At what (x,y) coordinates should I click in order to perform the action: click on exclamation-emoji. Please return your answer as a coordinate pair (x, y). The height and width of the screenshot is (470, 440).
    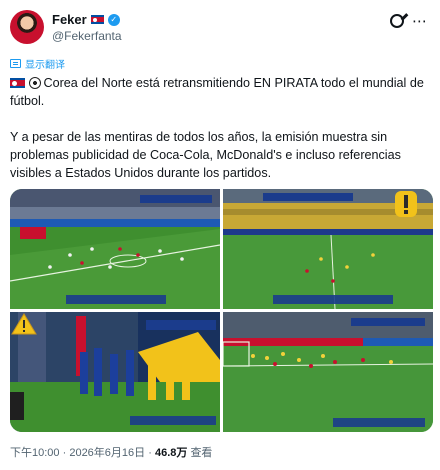
    Looking at the image, I should click on (406, 204).